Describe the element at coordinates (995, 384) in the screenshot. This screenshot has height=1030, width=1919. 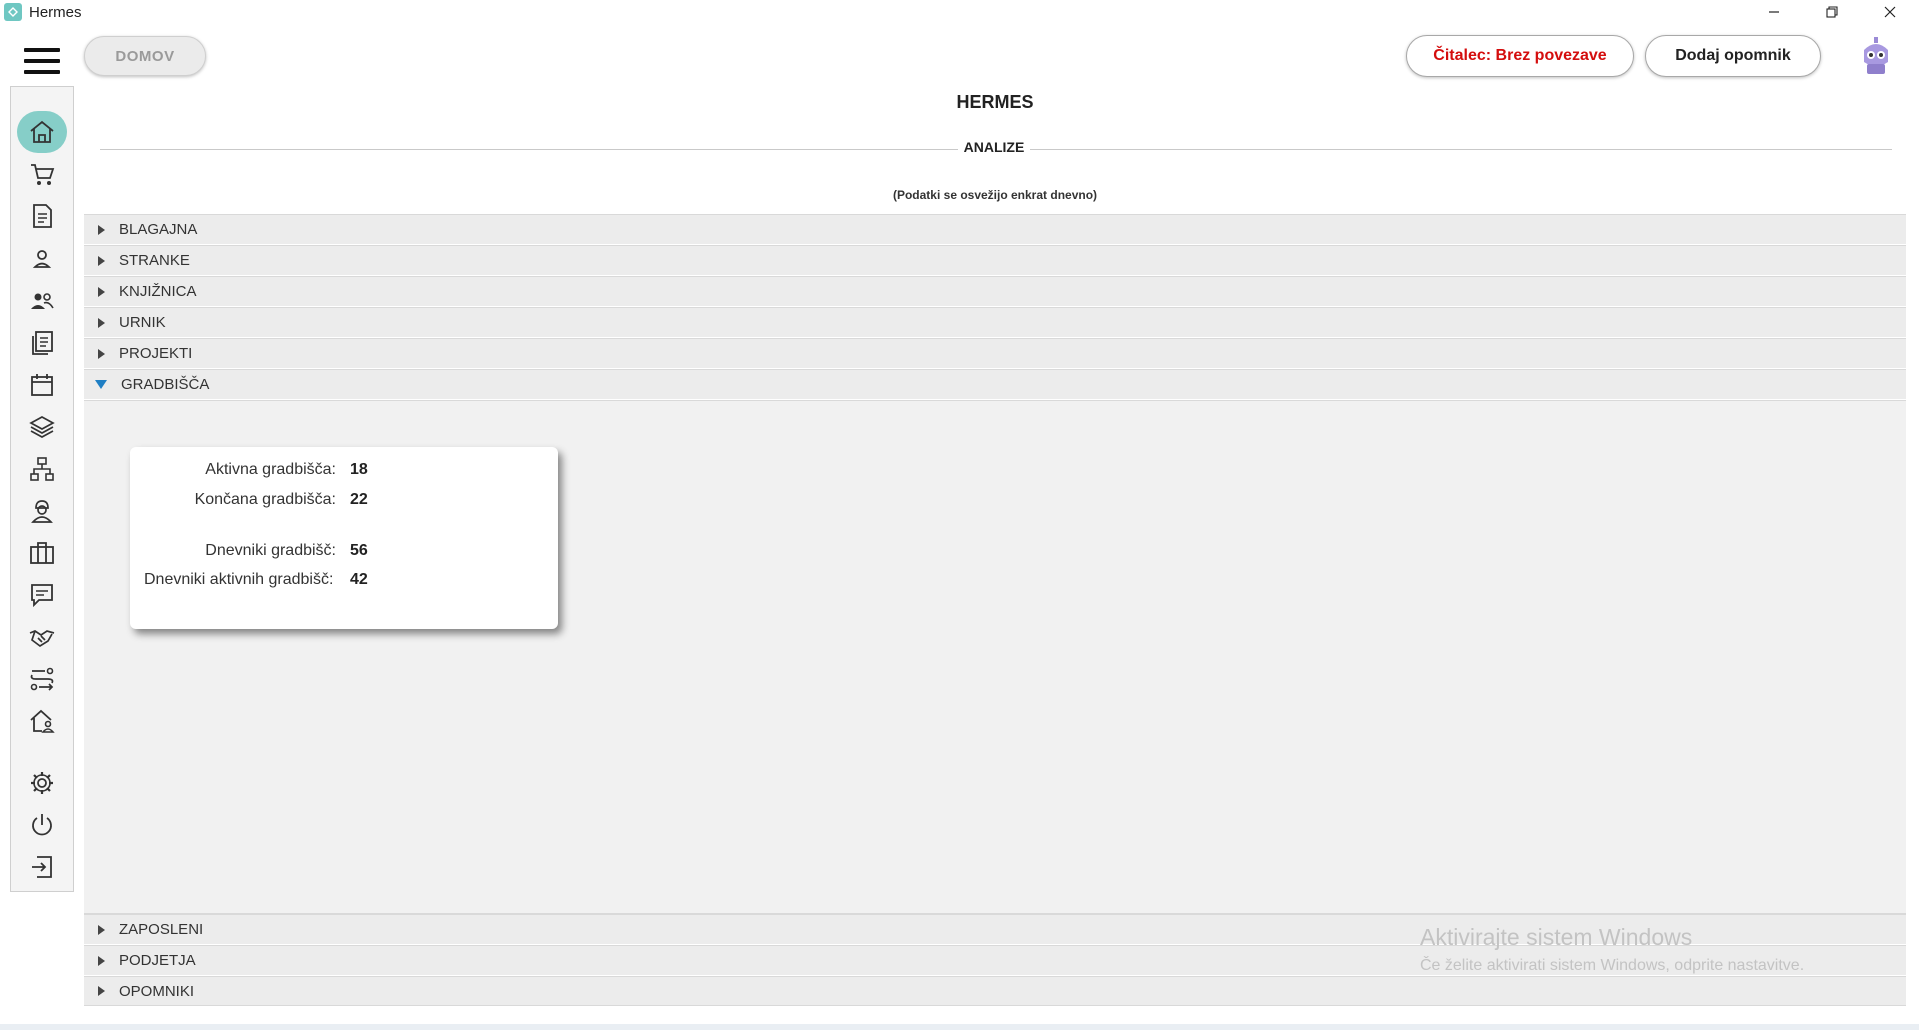
I see `accordion-gradbisca: GRADBIŠČA` at that location.